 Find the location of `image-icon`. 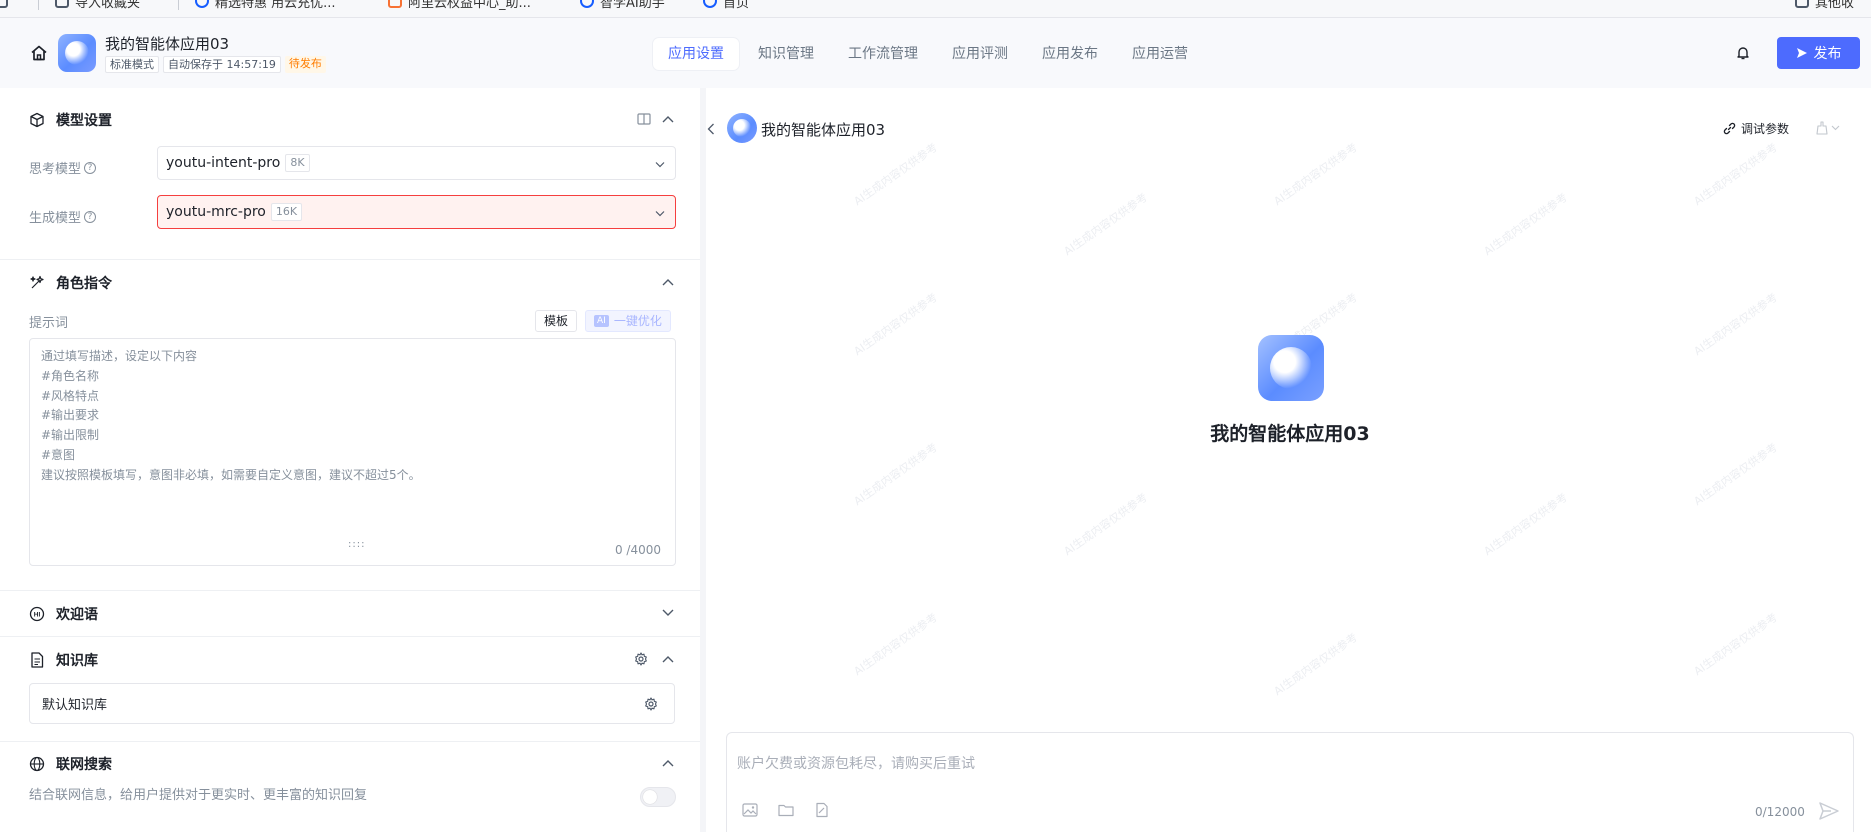

image-icon is located at coordinates (750, 810).